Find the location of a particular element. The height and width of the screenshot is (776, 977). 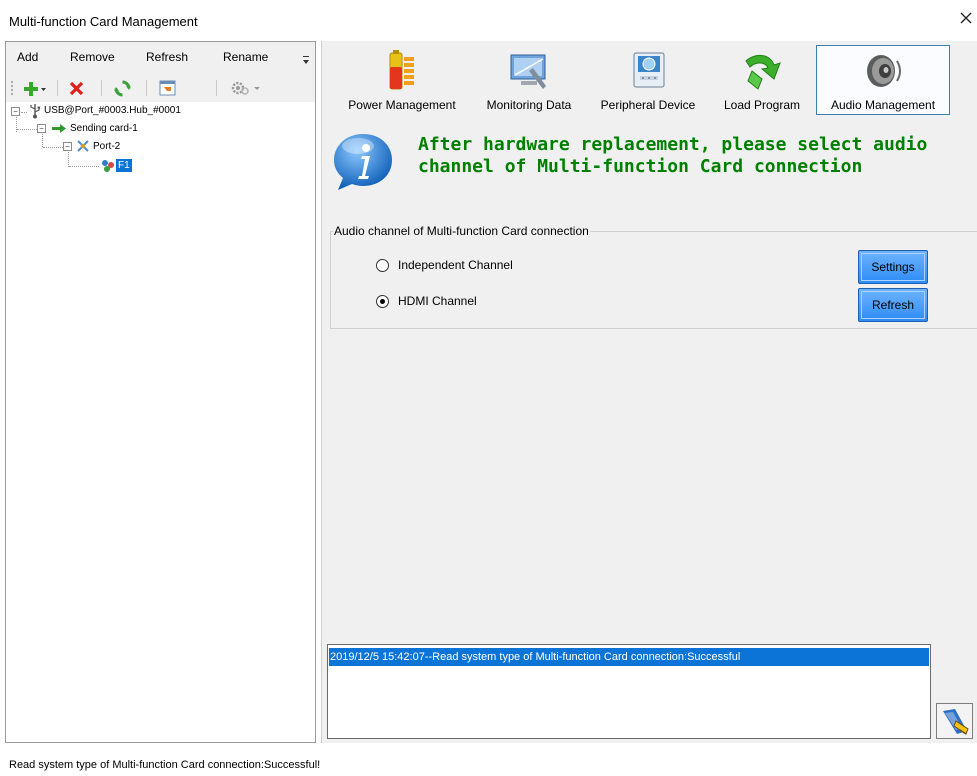

collapse-sending-card-icon: − is located at coordinates (41, 128).